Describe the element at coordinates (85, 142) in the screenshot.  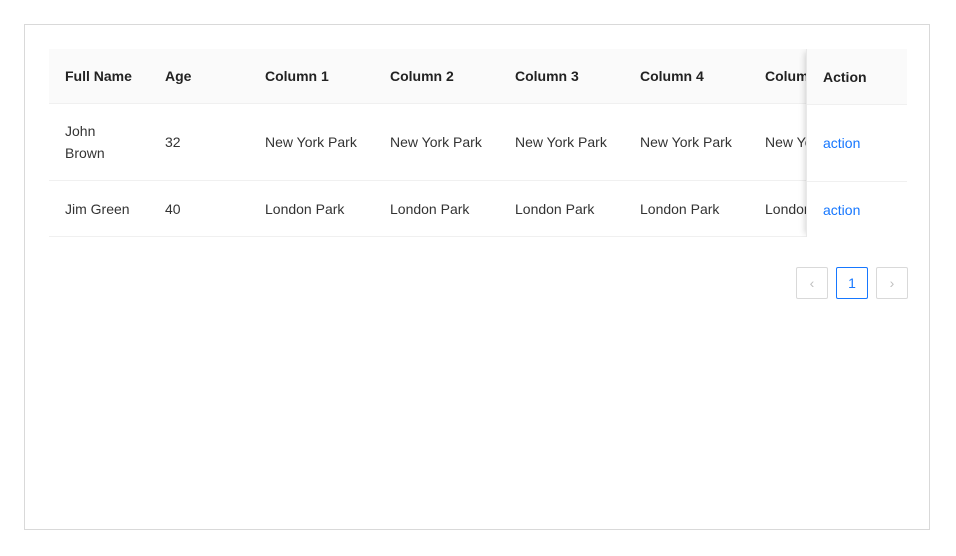
I see `cell-full-name: John Brown` at that location.